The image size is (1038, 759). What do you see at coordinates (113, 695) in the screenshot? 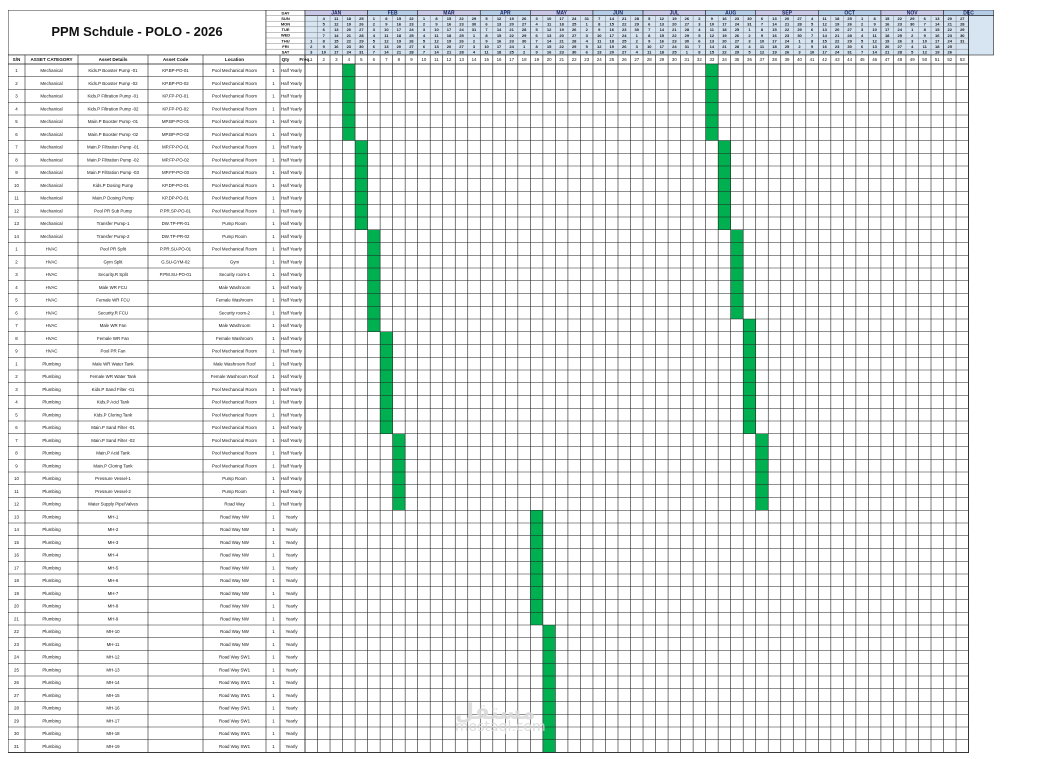
I see `row-details: MH-15` at bounding box center [113, 695].